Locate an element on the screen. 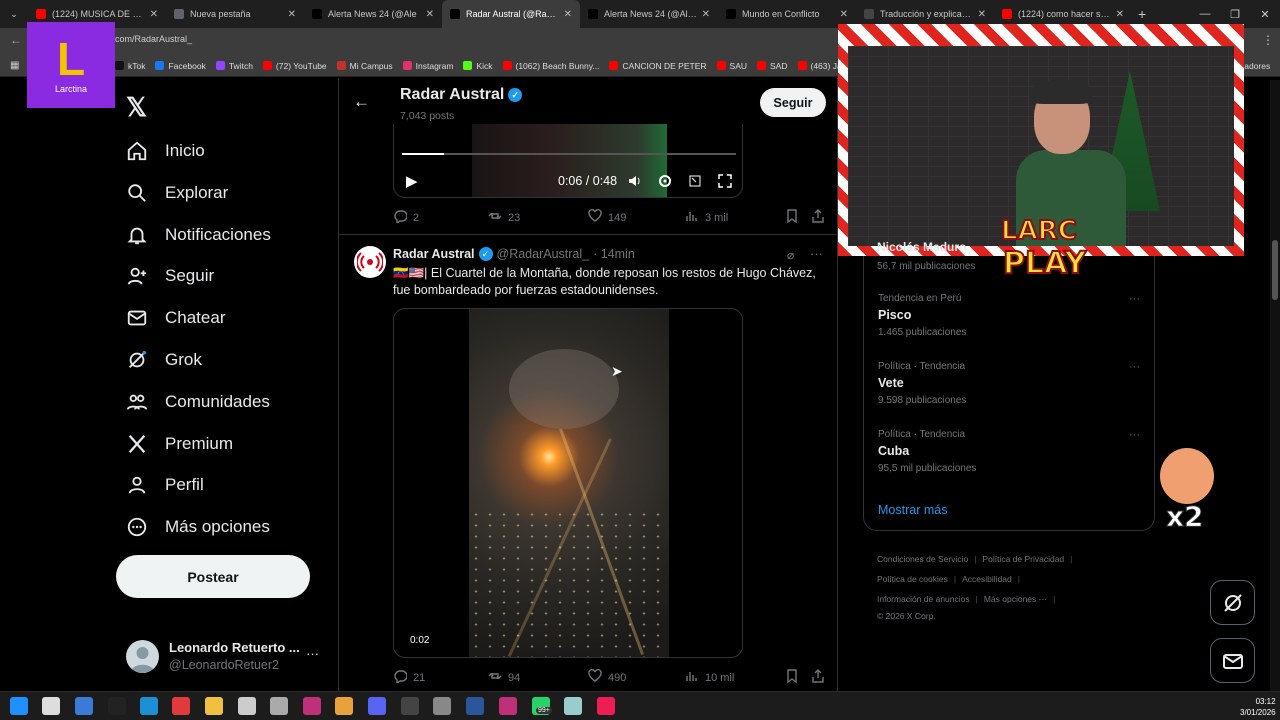 The height and width of the screenshot is (720, 1280). grok-icon: ⌀ is located at coordinates (790, 255).